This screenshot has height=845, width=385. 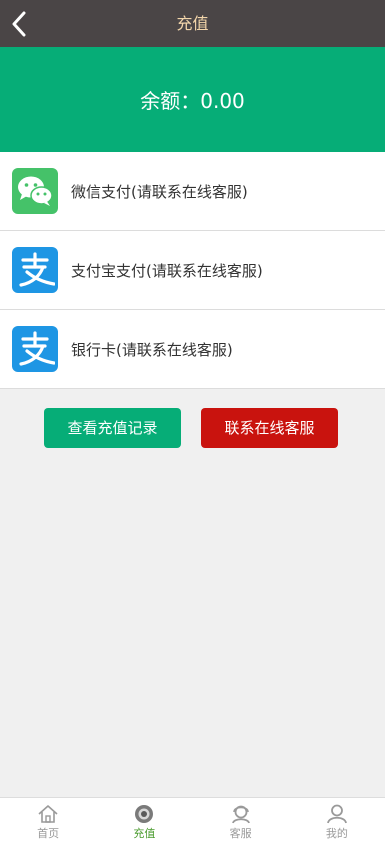 I want to click on view-recharge-records-button: 查看充值记录, so click(x=112, y=428).